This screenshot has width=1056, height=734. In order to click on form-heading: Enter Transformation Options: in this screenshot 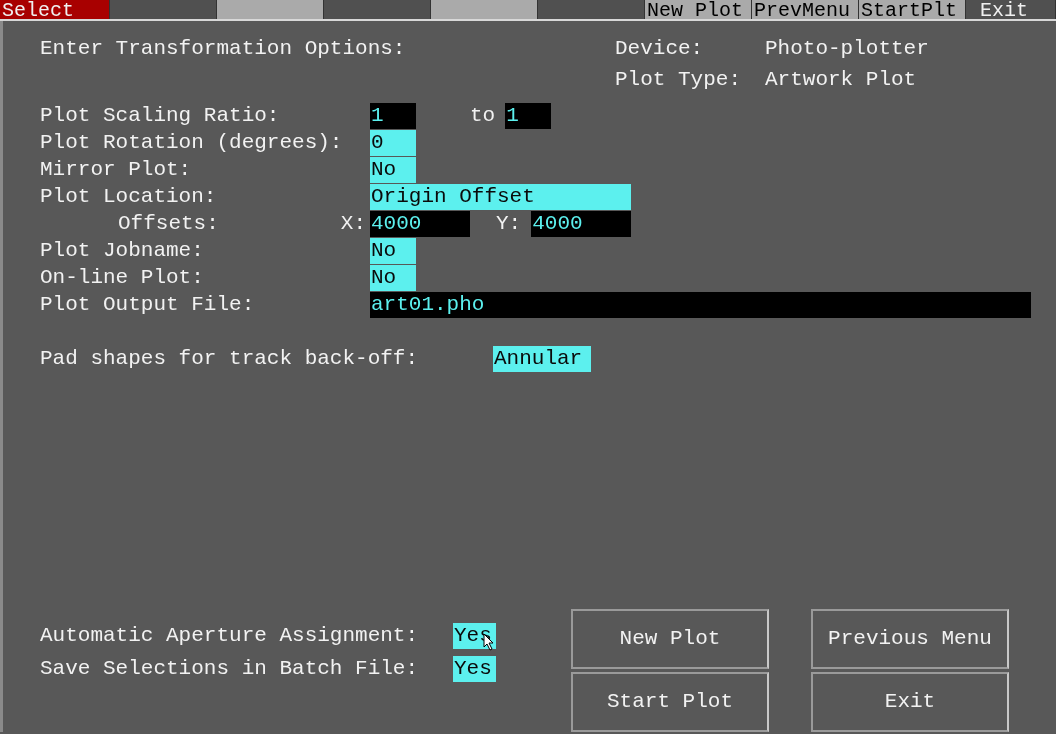, I will do `click(223, 48)`.